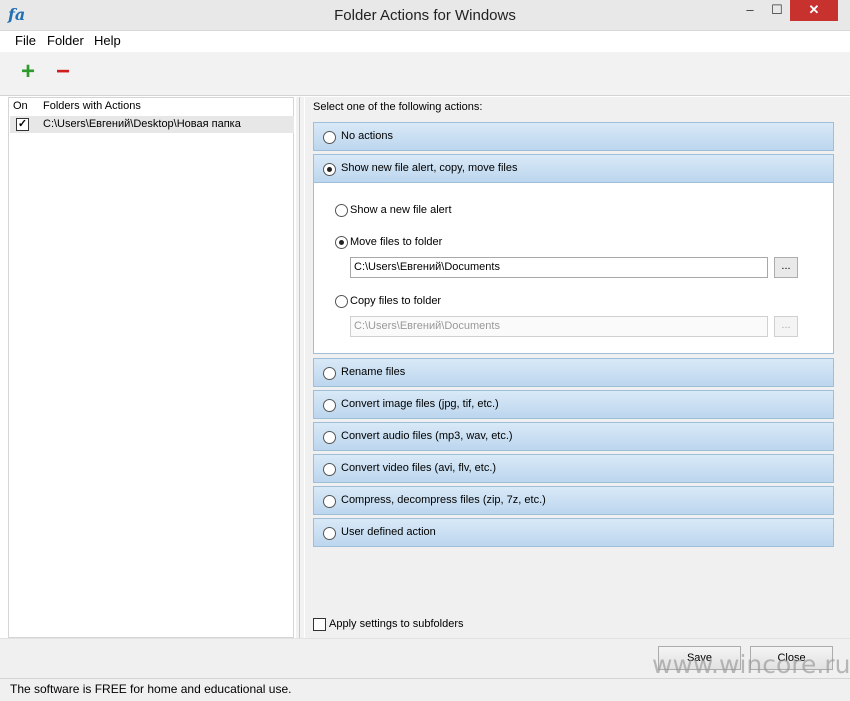 The width and height of the screenshot is (850, 701). Describe the element at coordinates (573, 468) in the screenshot. I see `action-convert-video: Convert video files (avi, flv, etc.)` at that location.